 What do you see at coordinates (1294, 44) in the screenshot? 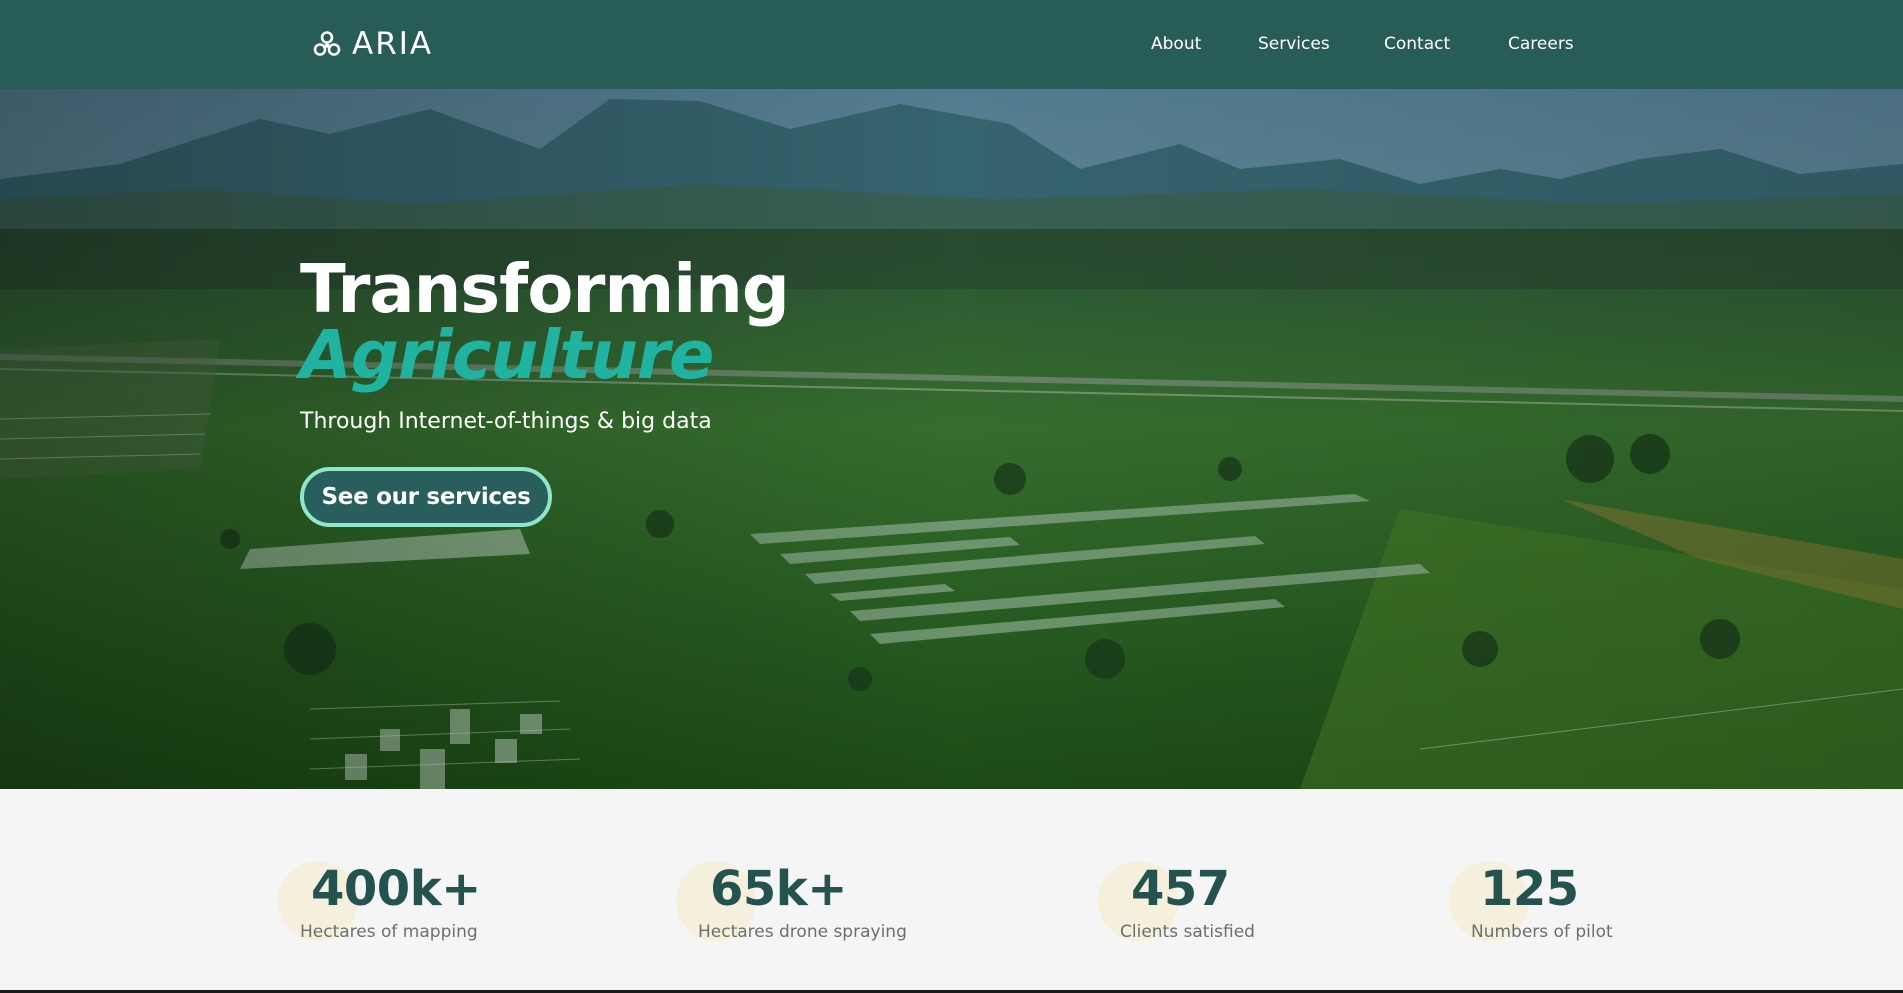
I see `nav-link-services: Services` at bounding box center [1294, 44].